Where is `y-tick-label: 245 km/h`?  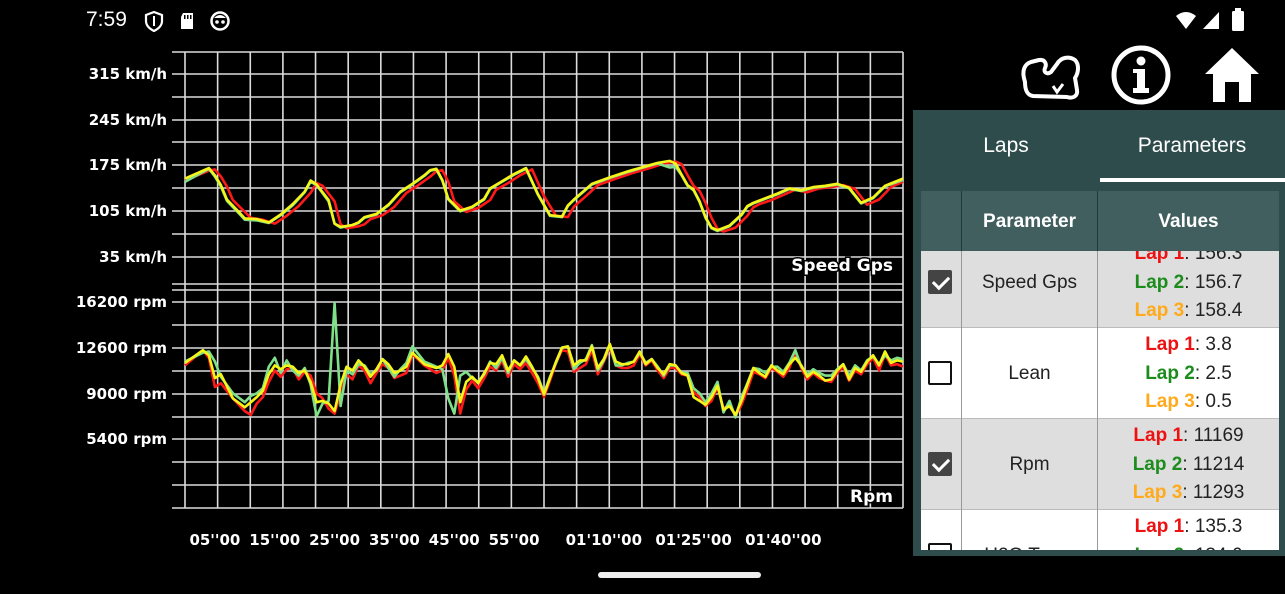 y-tick-label: 245 km/h is located at coordinates (128, 120).